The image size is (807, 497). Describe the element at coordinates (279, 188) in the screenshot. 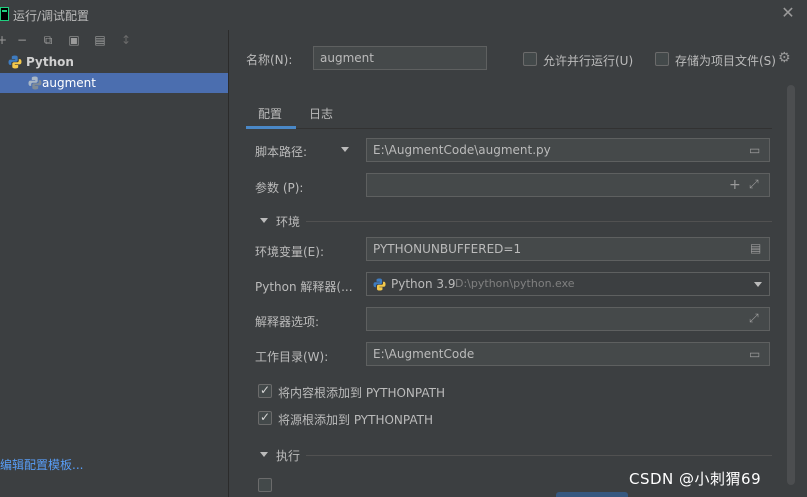

I see `params-label: 参数 (P):` at that location.